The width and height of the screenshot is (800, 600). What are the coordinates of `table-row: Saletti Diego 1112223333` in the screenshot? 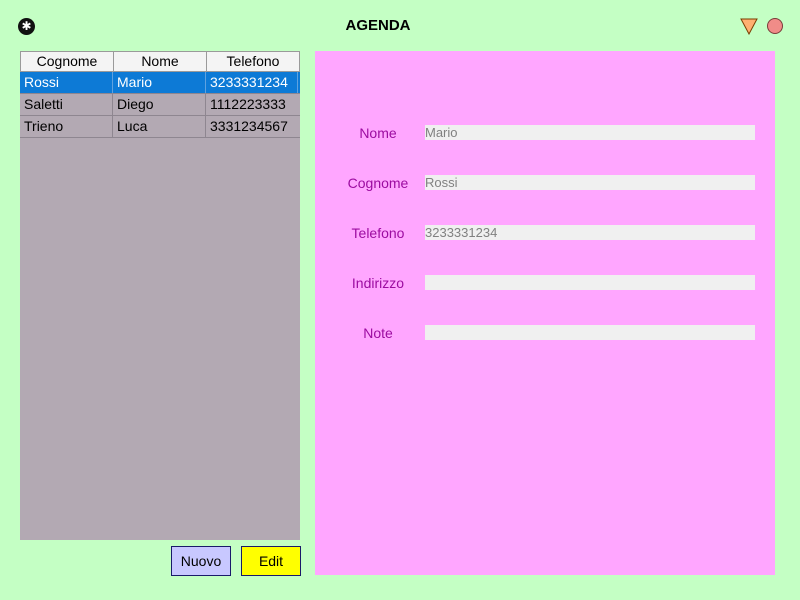 It's located at (160, 105).